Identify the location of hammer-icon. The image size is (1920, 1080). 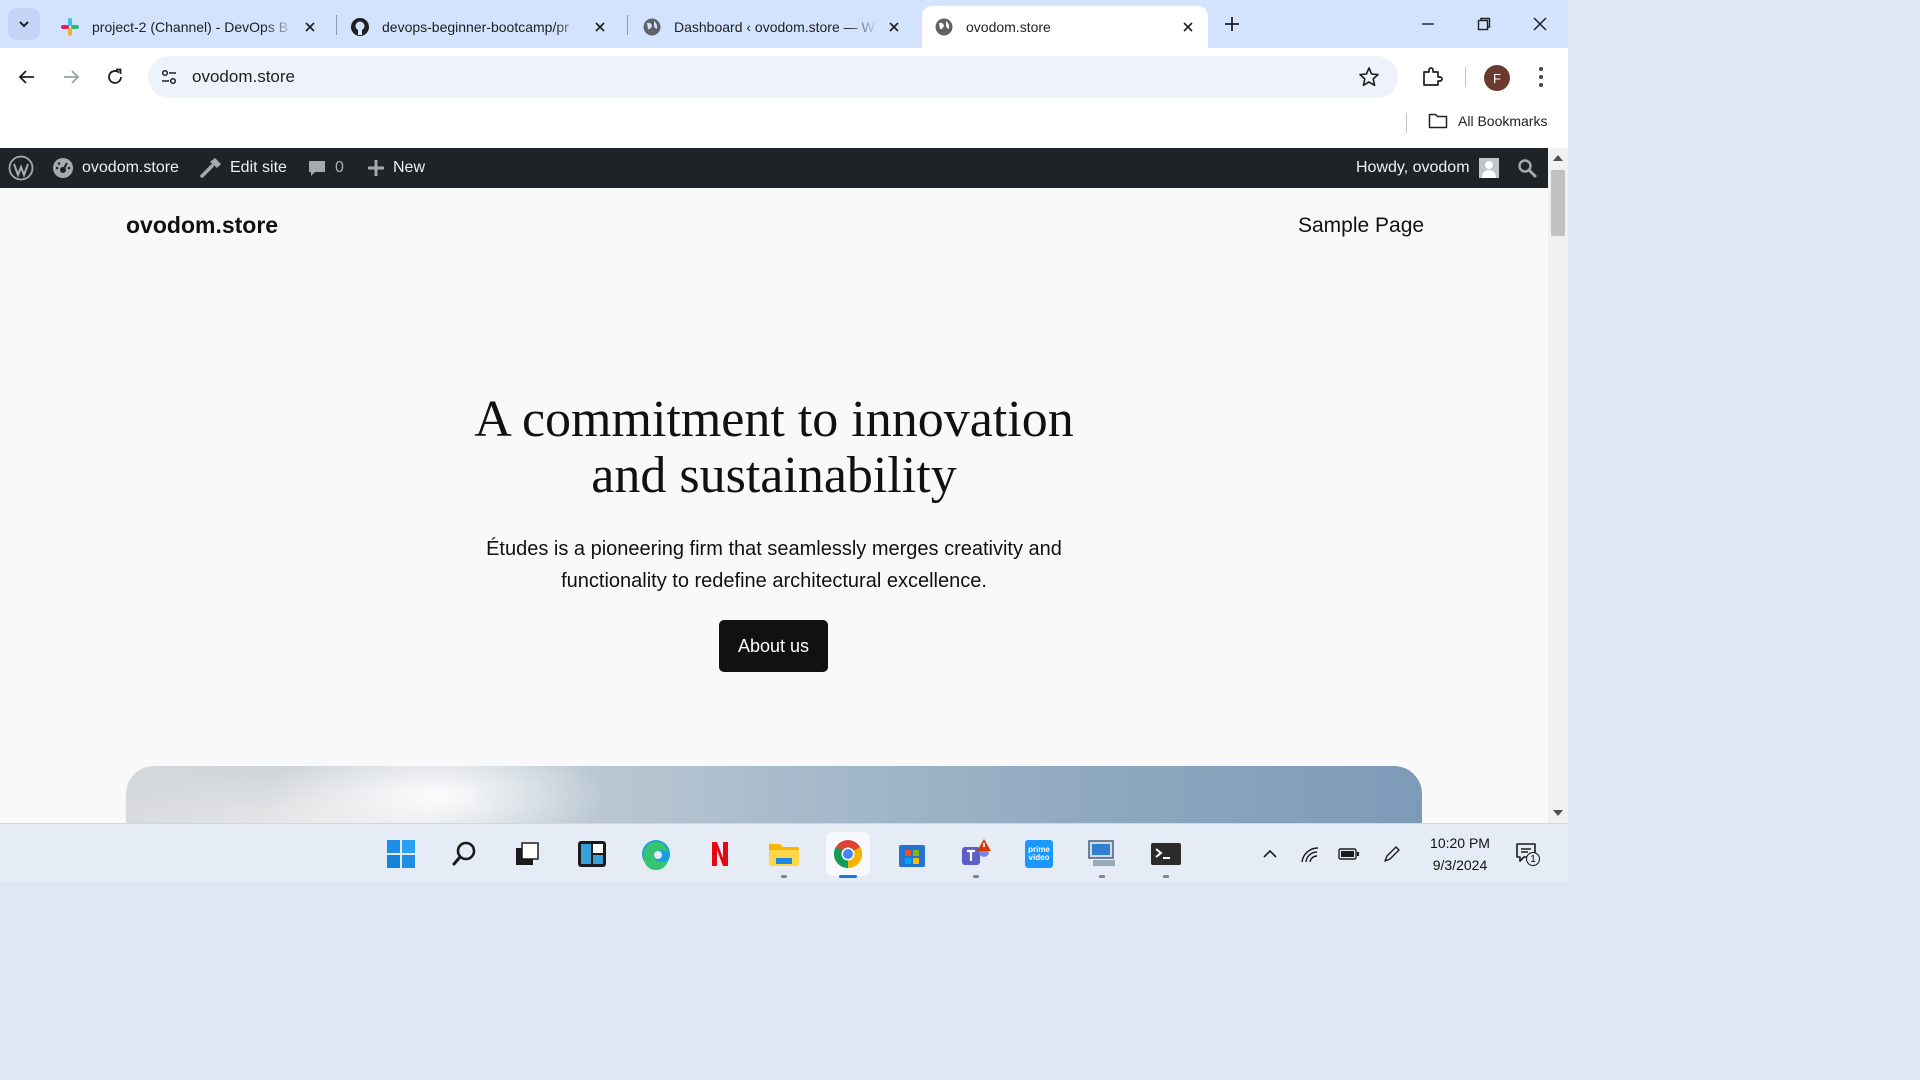
(210, 168).